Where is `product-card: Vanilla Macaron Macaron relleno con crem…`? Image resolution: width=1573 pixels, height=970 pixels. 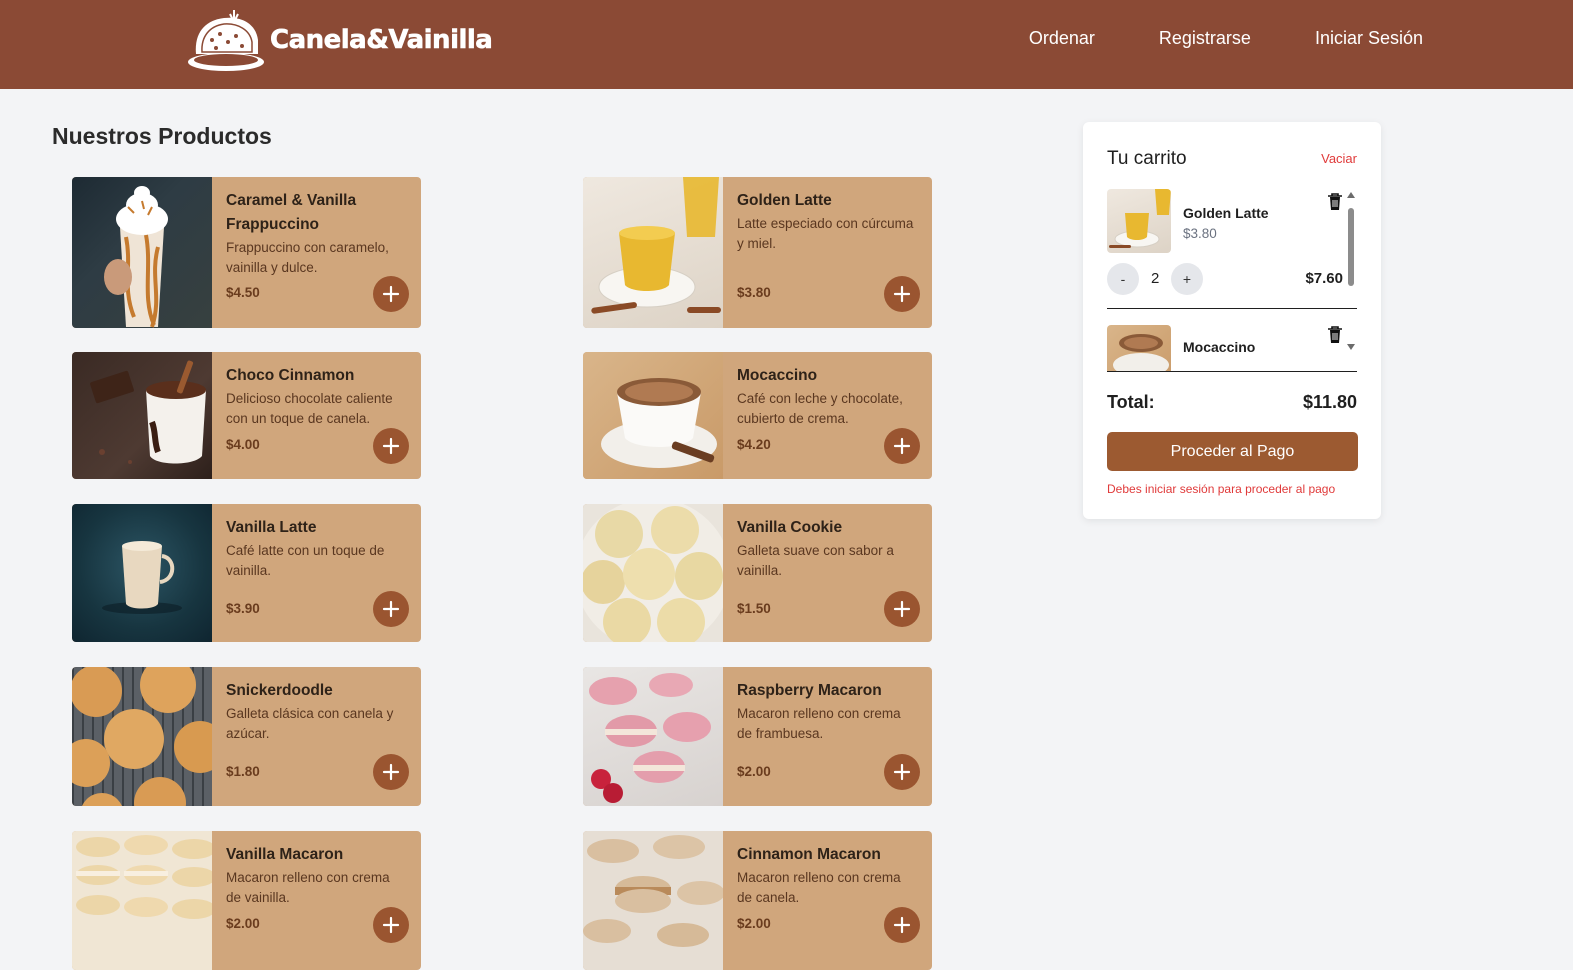 product-card: Vanilla Macaron Macaron relleno con crem… is located at coordinates (246, 900).